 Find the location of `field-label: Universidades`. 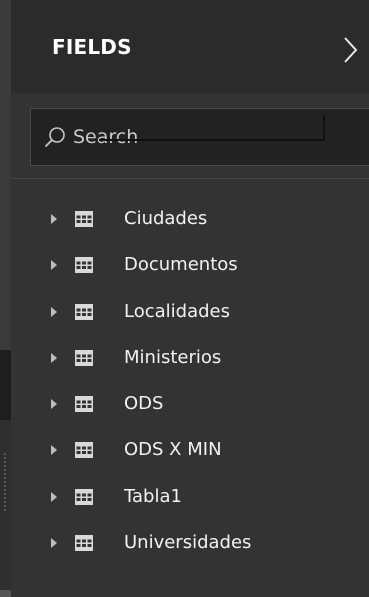

field-label: Universidades is located at coordinates (188, 543).